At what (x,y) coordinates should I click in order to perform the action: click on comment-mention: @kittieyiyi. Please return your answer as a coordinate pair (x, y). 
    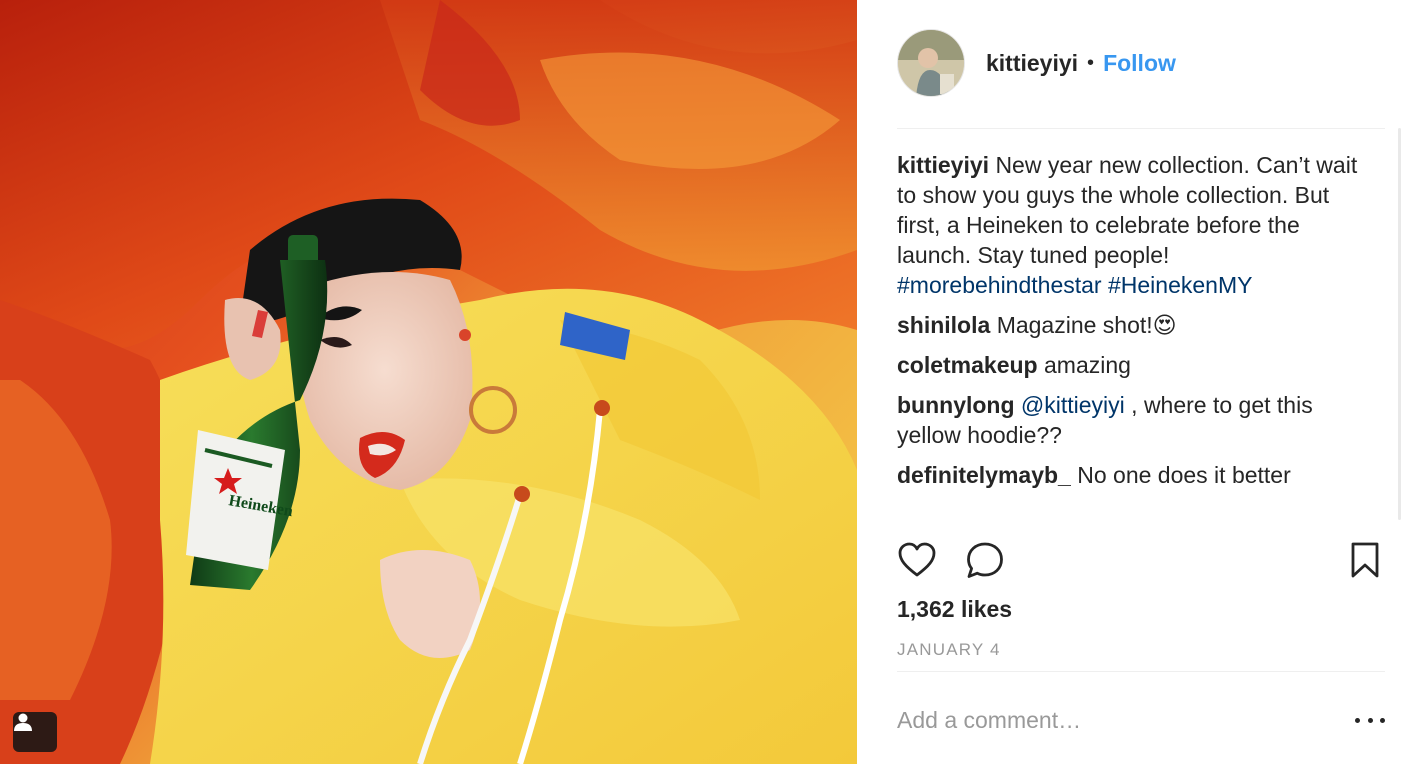
    Looking at the image, I should click on (1073, 405).